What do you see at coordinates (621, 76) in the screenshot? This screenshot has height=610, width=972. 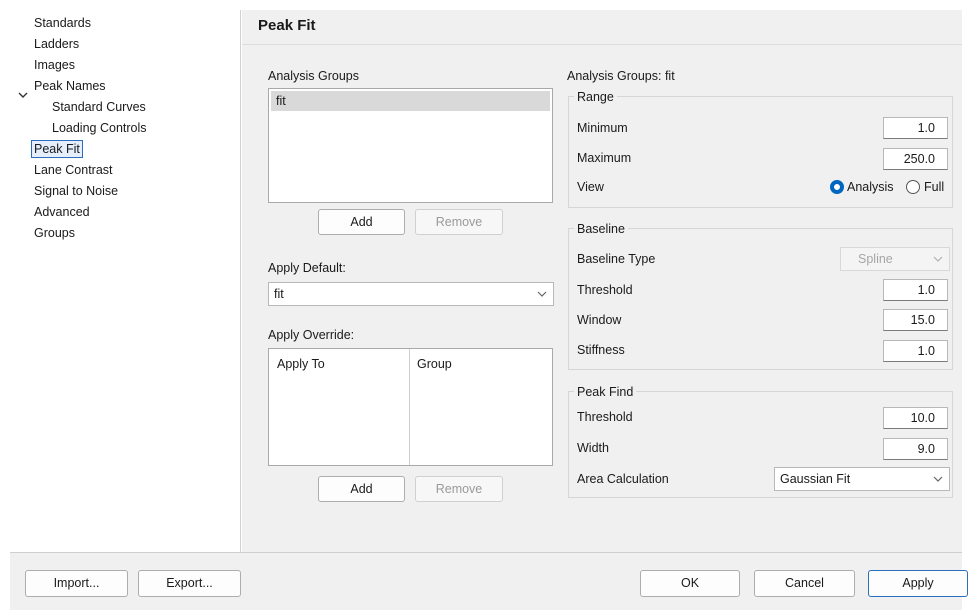 I see `settings-heading: Analysis Groups: fit` at bounding box center [621, 76].